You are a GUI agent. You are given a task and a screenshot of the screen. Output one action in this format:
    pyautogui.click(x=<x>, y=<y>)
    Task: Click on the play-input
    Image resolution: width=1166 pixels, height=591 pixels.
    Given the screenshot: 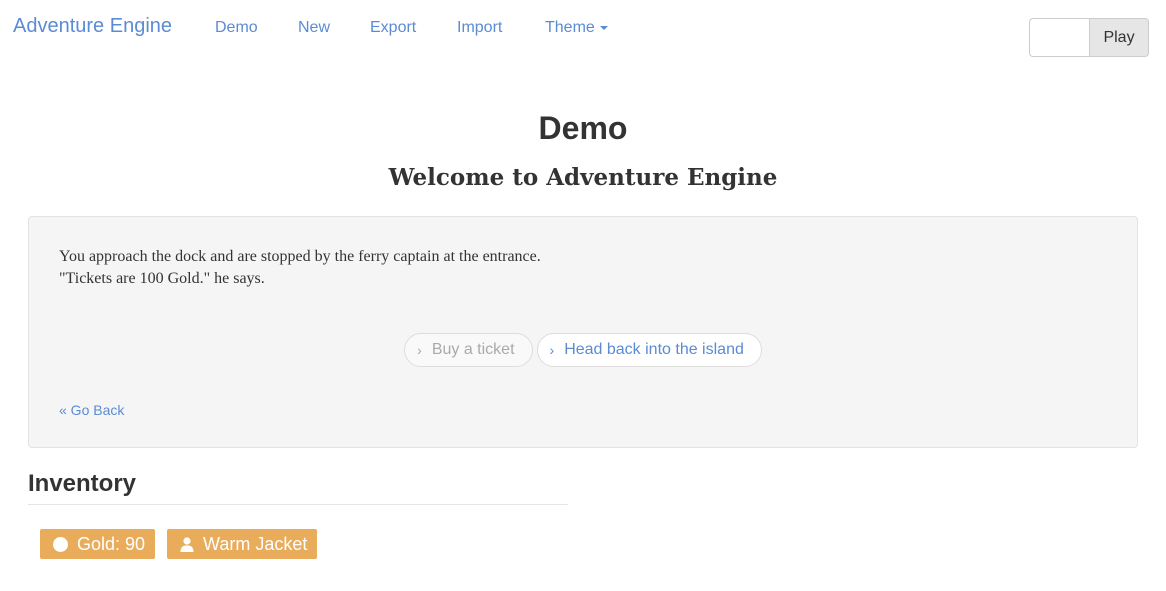 What is the action you would take?
    pyautogui.click(x=1059, y=37)
    